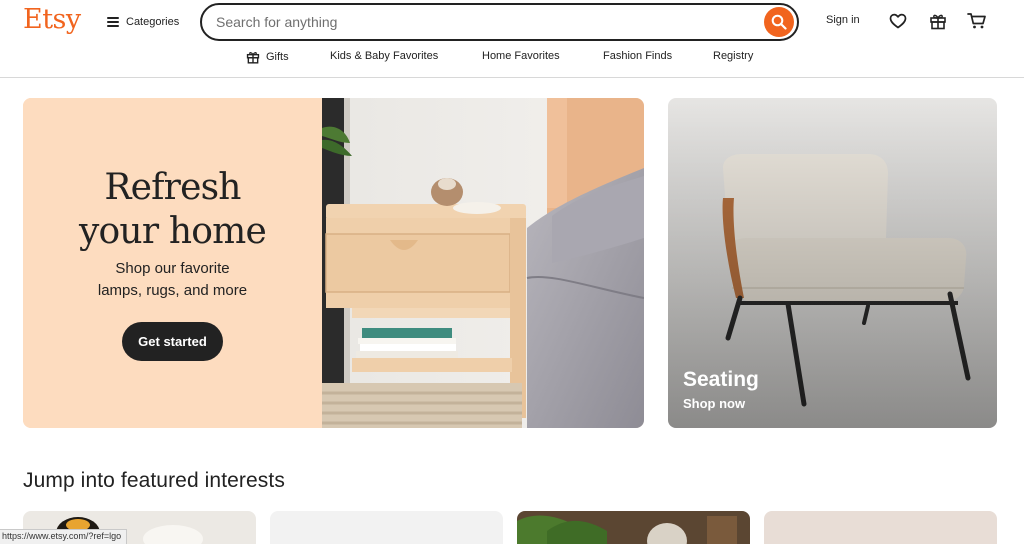 The width and height of the screenshot is (1024, 544). I want to click on nav-item-gifts: Gifts, so click(267, 57).